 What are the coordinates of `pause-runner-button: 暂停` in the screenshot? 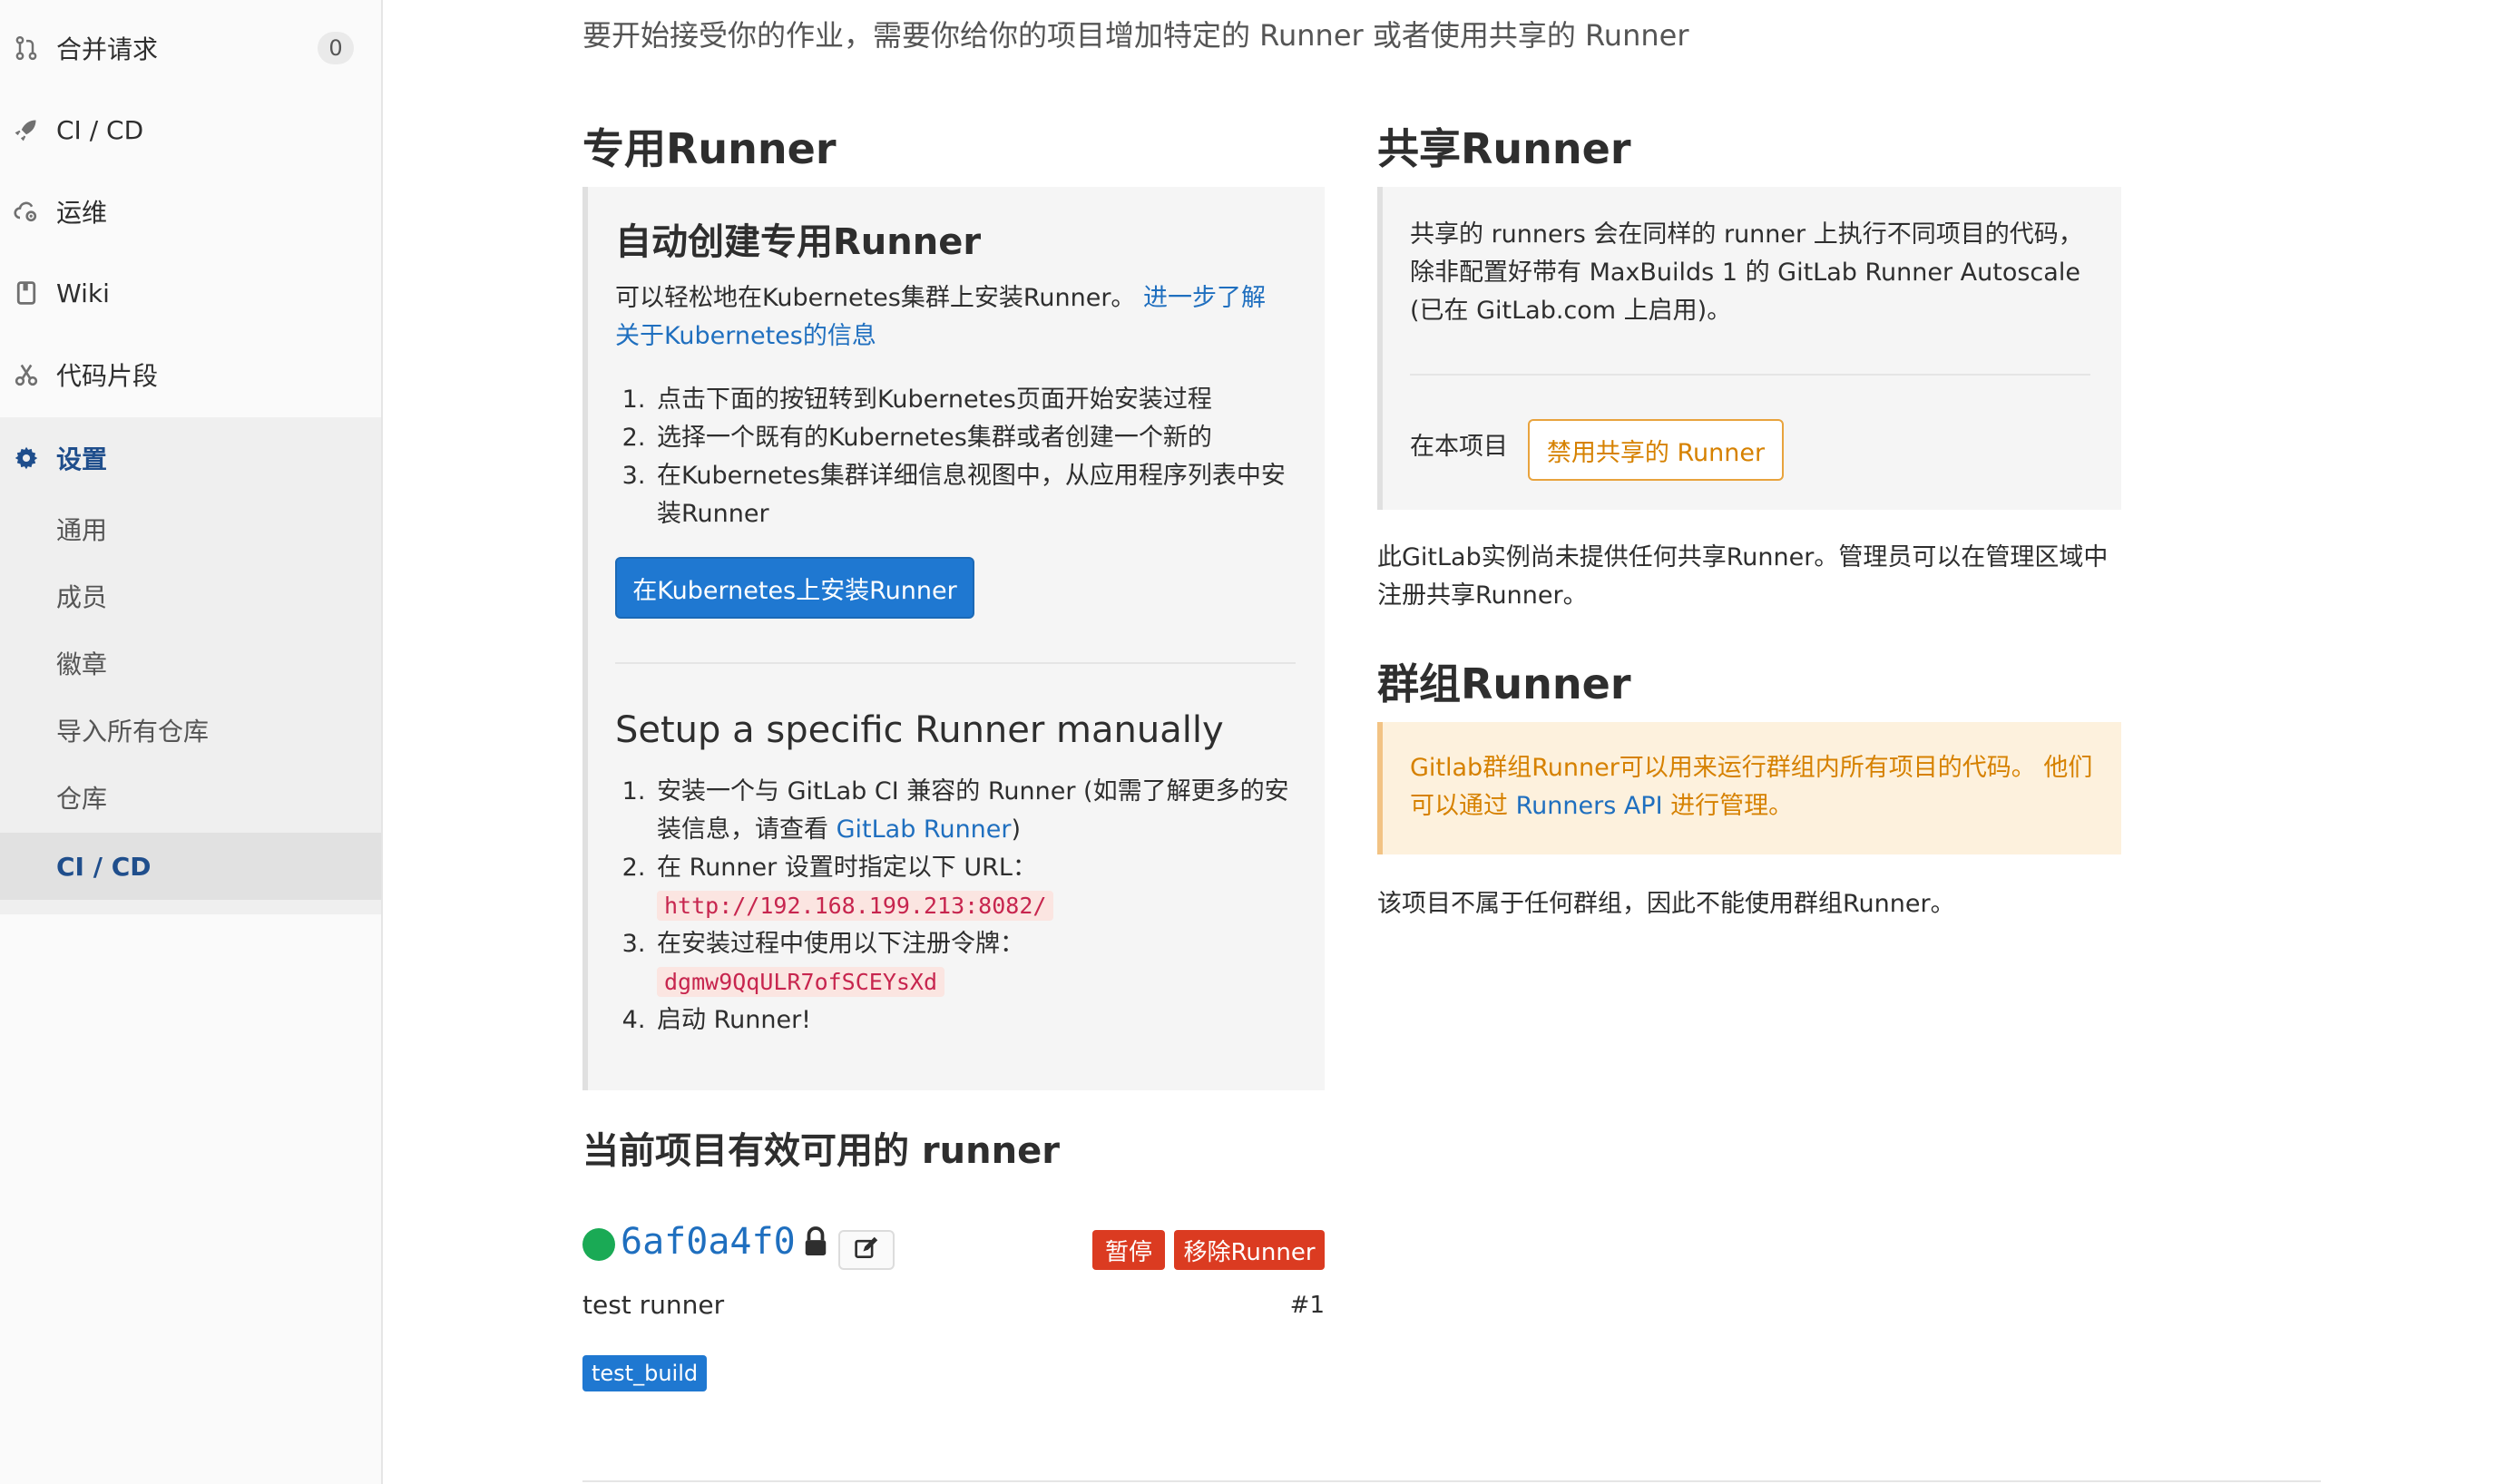 It's located at (1128, 1250).